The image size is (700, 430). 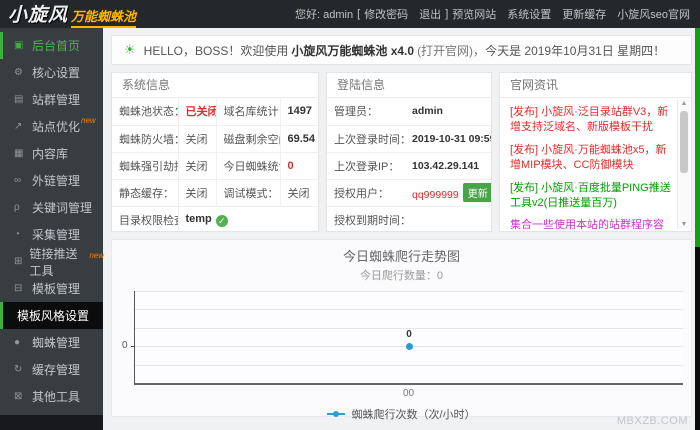 What do you see at coordinates (18, 180) in the screenshot?
I see `link-icon: ∞` at bounding box center [18, 180].